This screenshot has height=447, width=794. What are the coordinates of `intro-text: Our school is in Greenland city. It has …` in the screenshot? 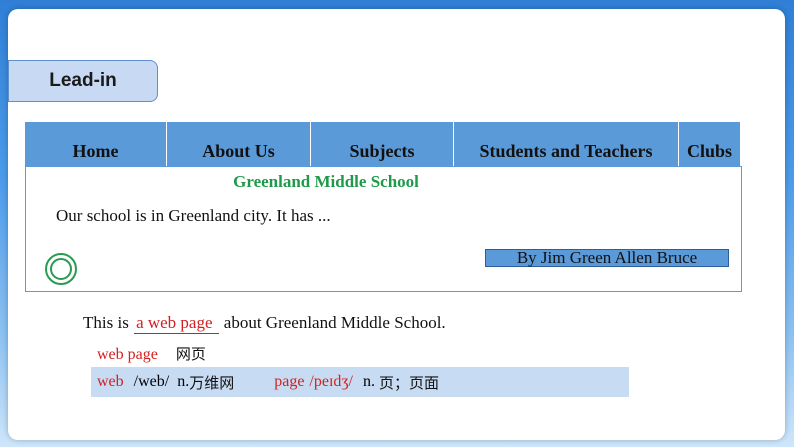 It's located at (193, 215).